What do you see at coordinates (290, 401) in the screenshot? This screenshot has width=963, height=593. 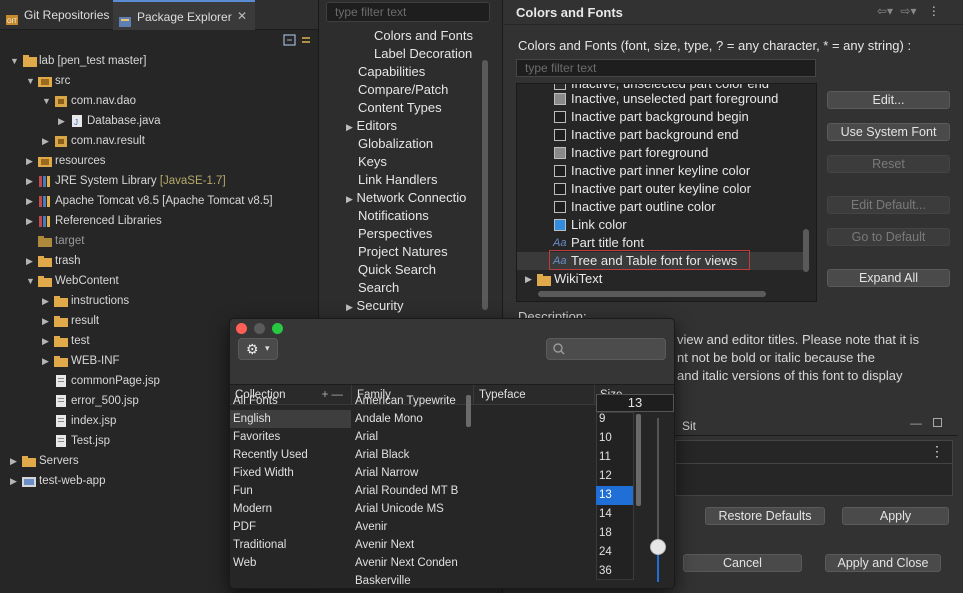 I see `collection-item: All Fonts` at bounding box center [290, 401].